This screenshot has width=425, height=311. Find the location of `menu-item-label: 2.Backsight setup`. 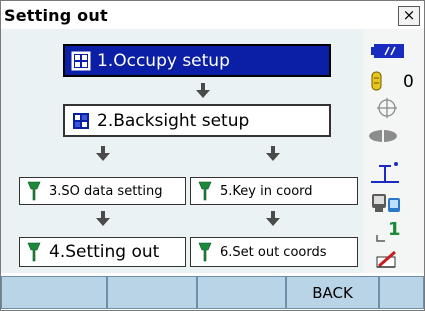

menu-item-label: 2.Backsight setup is located at coordinates (173, 120).